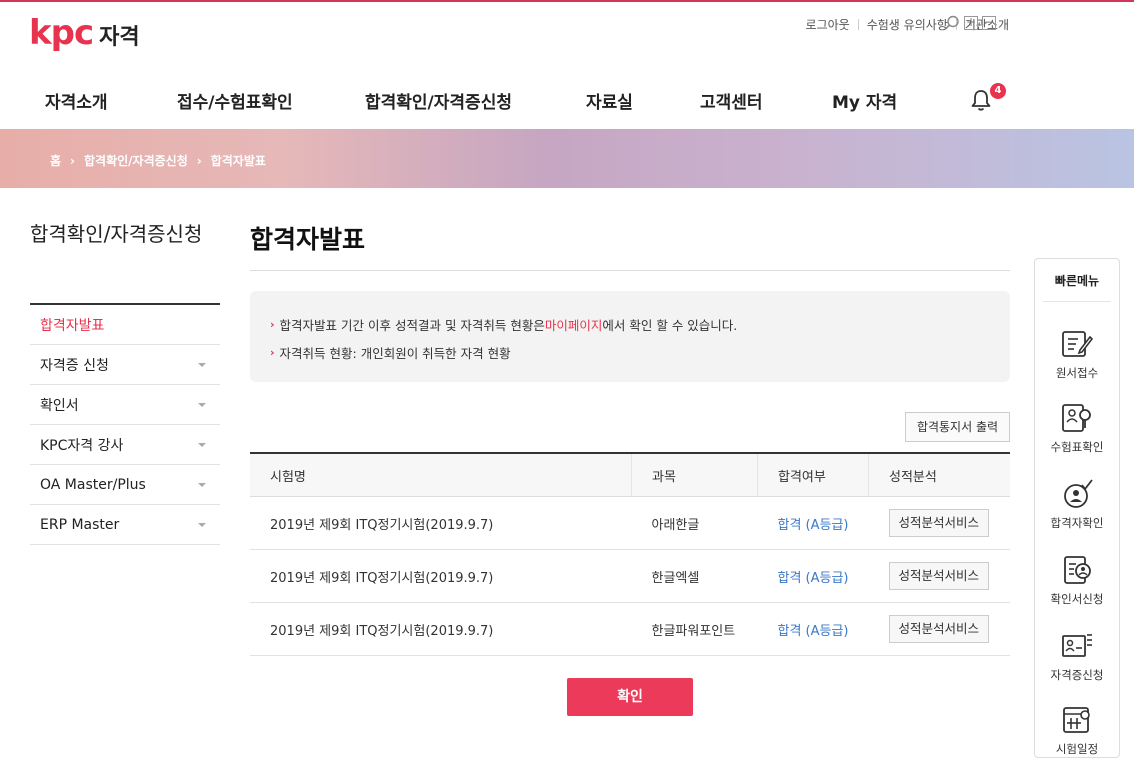 This screenshot has height=758, width=1134. I want to click on sidebar-item-label: ERP Master, so click(80, 524).